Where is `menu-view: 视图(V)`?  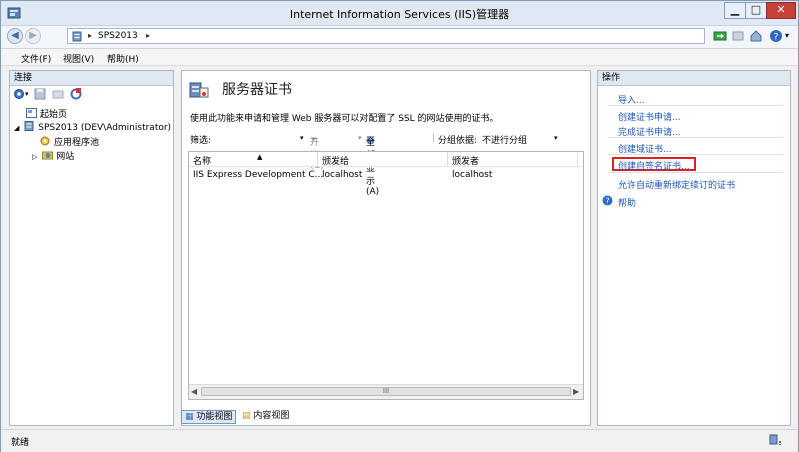
menu-view: 视图(V) is located at coordinates (78, 58).